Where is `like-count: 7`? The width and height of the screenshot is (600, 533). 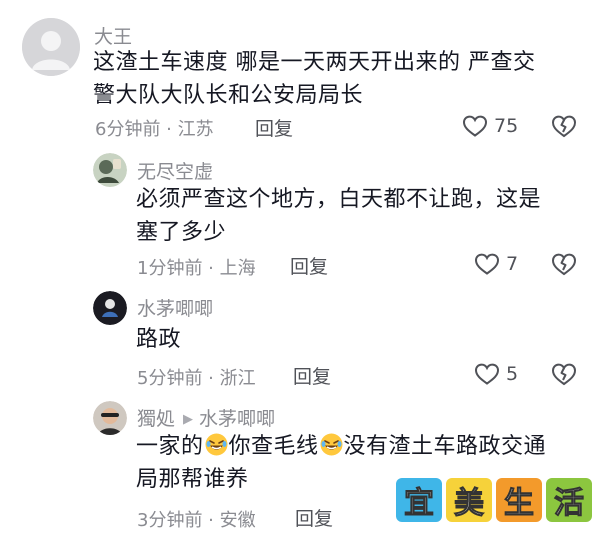
like-count: 7 is located at coordinates (512, 264).